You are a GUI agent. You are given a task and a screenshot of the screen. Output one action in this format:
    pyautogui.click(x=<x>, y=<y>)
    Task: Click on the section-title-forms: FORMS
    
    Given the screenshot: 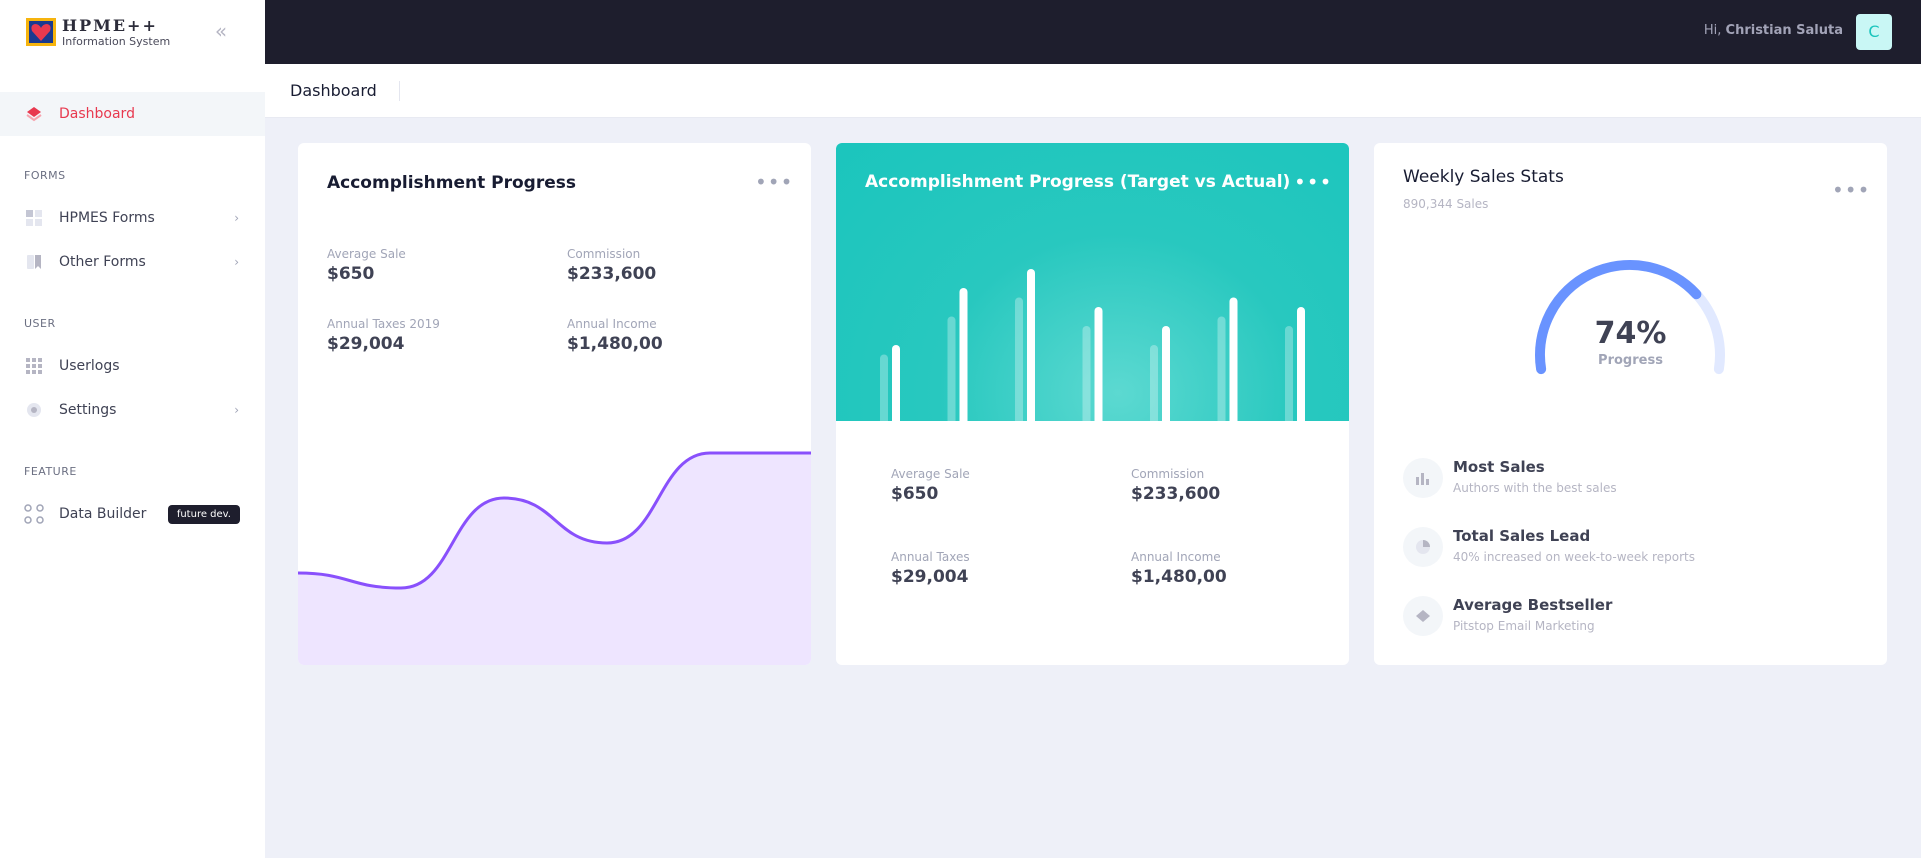 What is the action you would take?
    pyautogui.click(x=45, y=175)
    